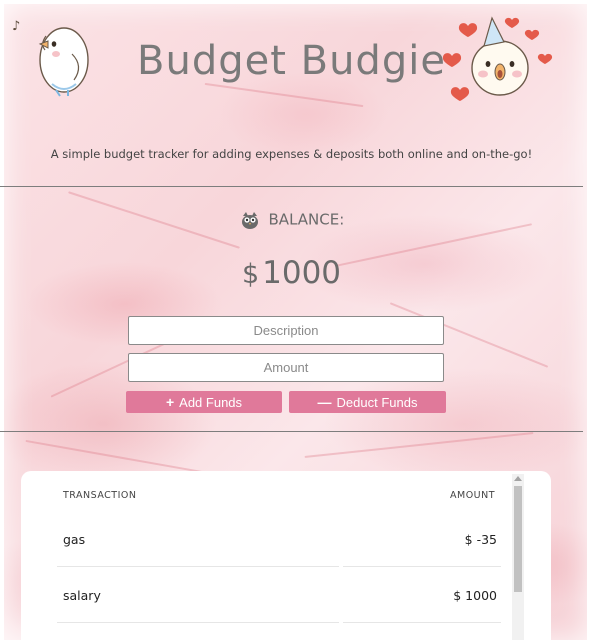  What do you see at coordinates (170, 402) in the screenshot?
I see `plus-icon: +` at bounding box center [170, 402].